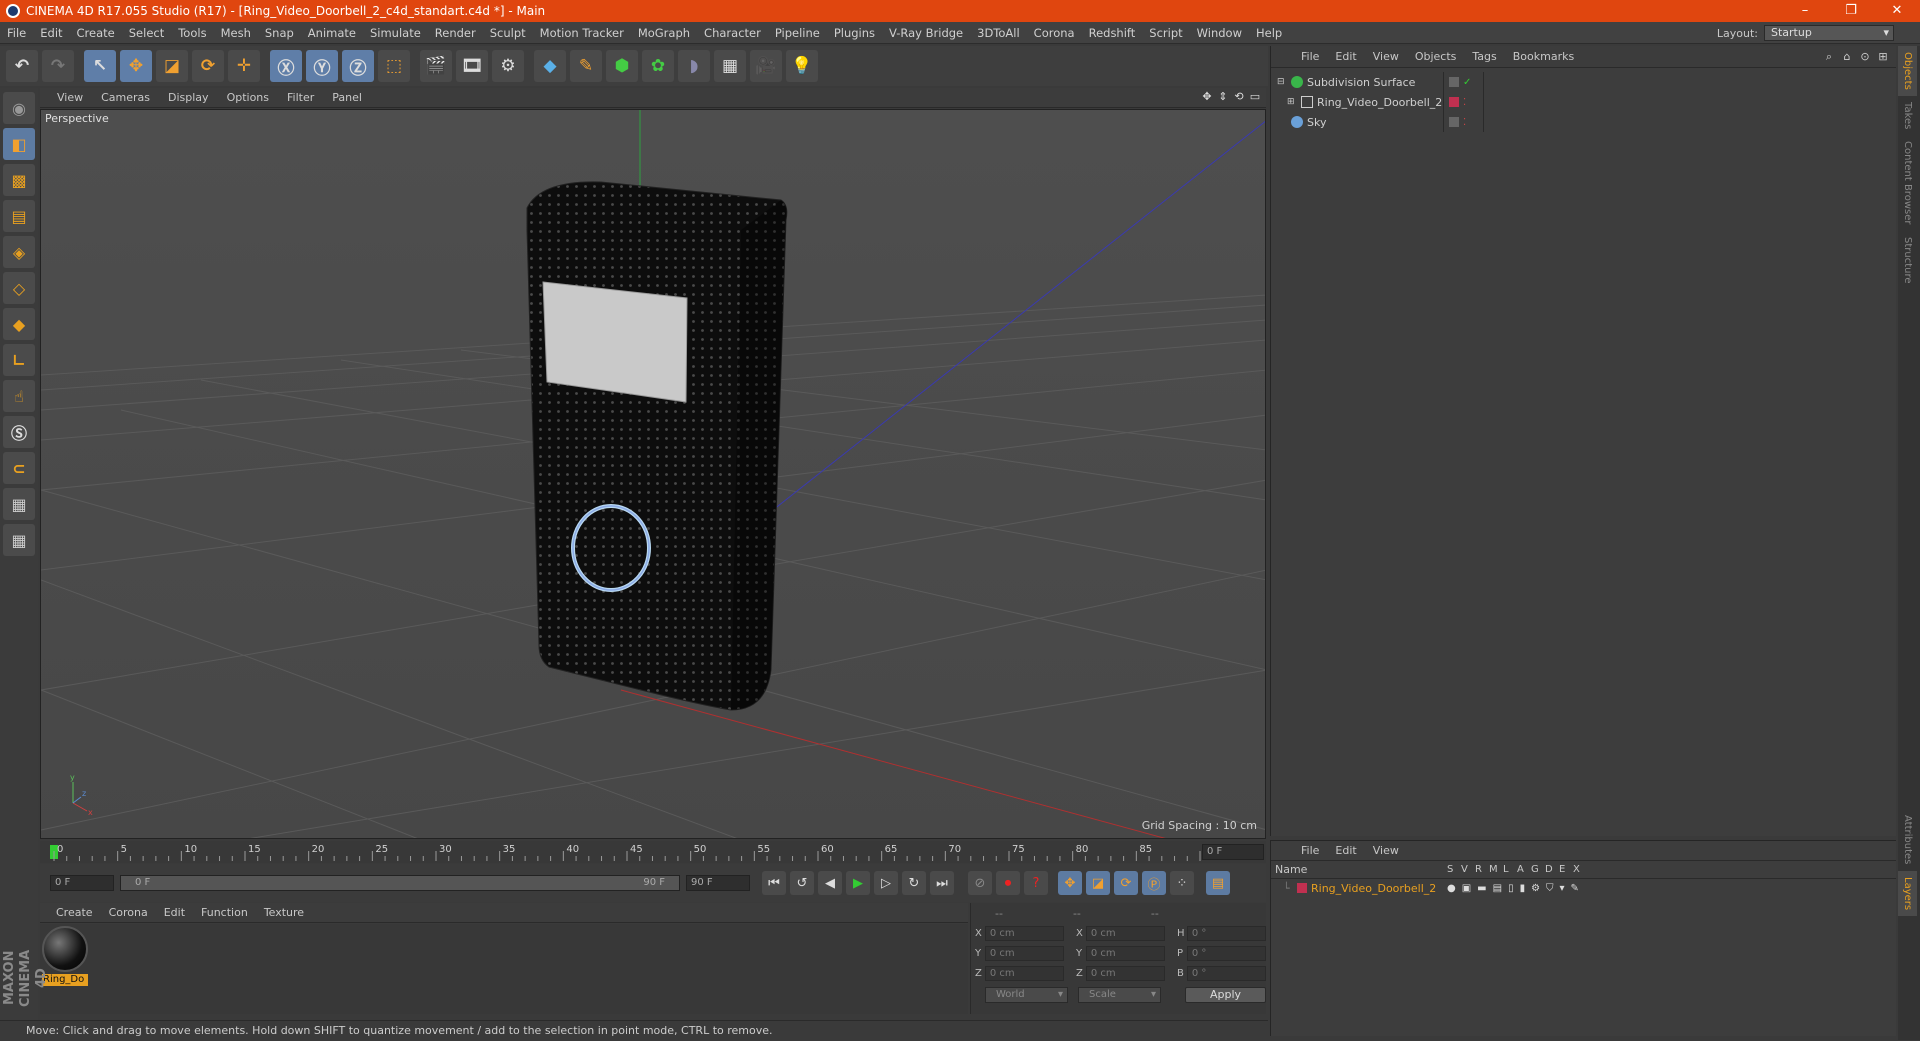 This screenshot has width=1920, height=1041. Describe the element at coordinates (1226, 933) in the screenshot. I see `rot-h-field: 0 °` at that location.